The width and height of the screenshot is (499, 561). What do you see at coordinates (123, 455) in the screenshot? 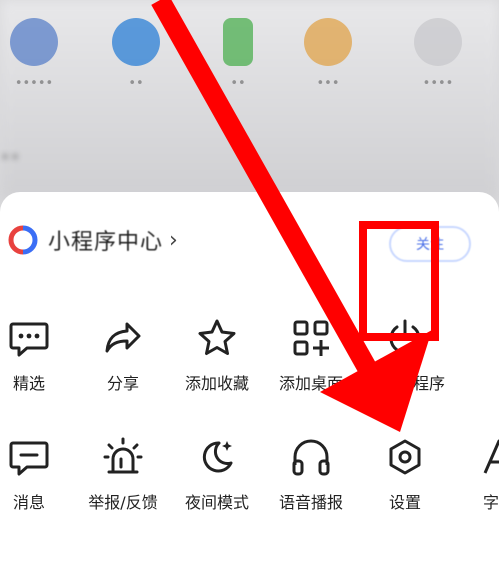
I see `alarm-icon` at bounding box center [123, 455].